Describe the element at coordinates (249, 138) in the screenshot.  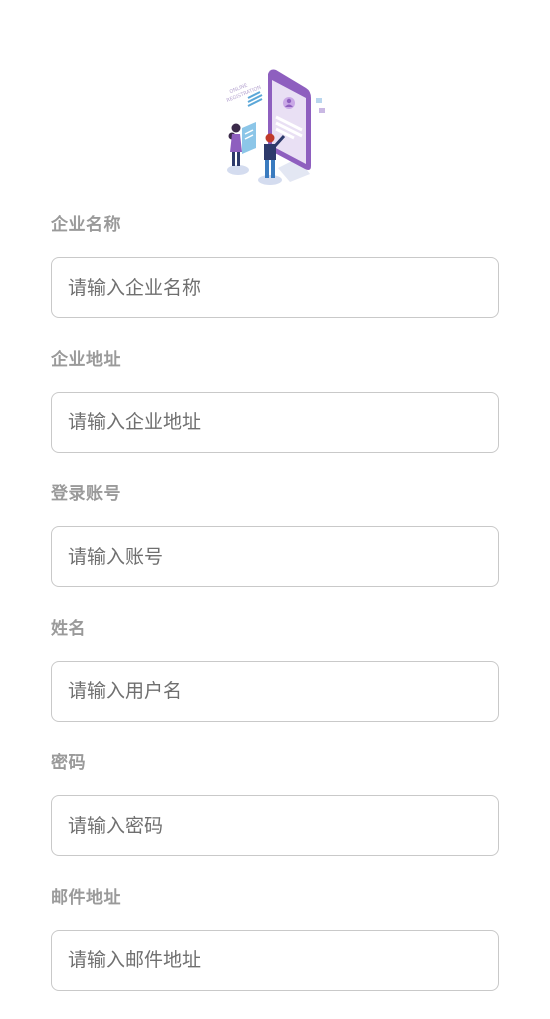
I see `floating-card-icon` at that location.